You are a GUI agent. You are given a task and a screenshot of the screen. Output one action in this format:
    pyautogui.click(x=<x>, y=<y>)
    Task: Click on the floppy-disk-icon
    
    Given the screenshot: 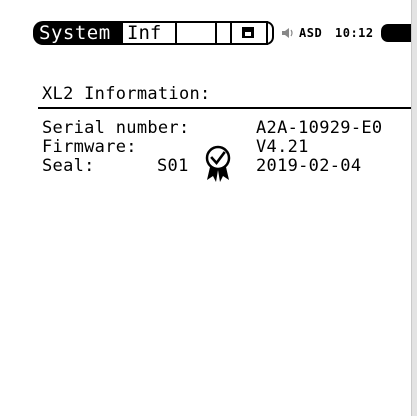 What is the action you would take?
    pyautogui.click(x=248, y=33)
    